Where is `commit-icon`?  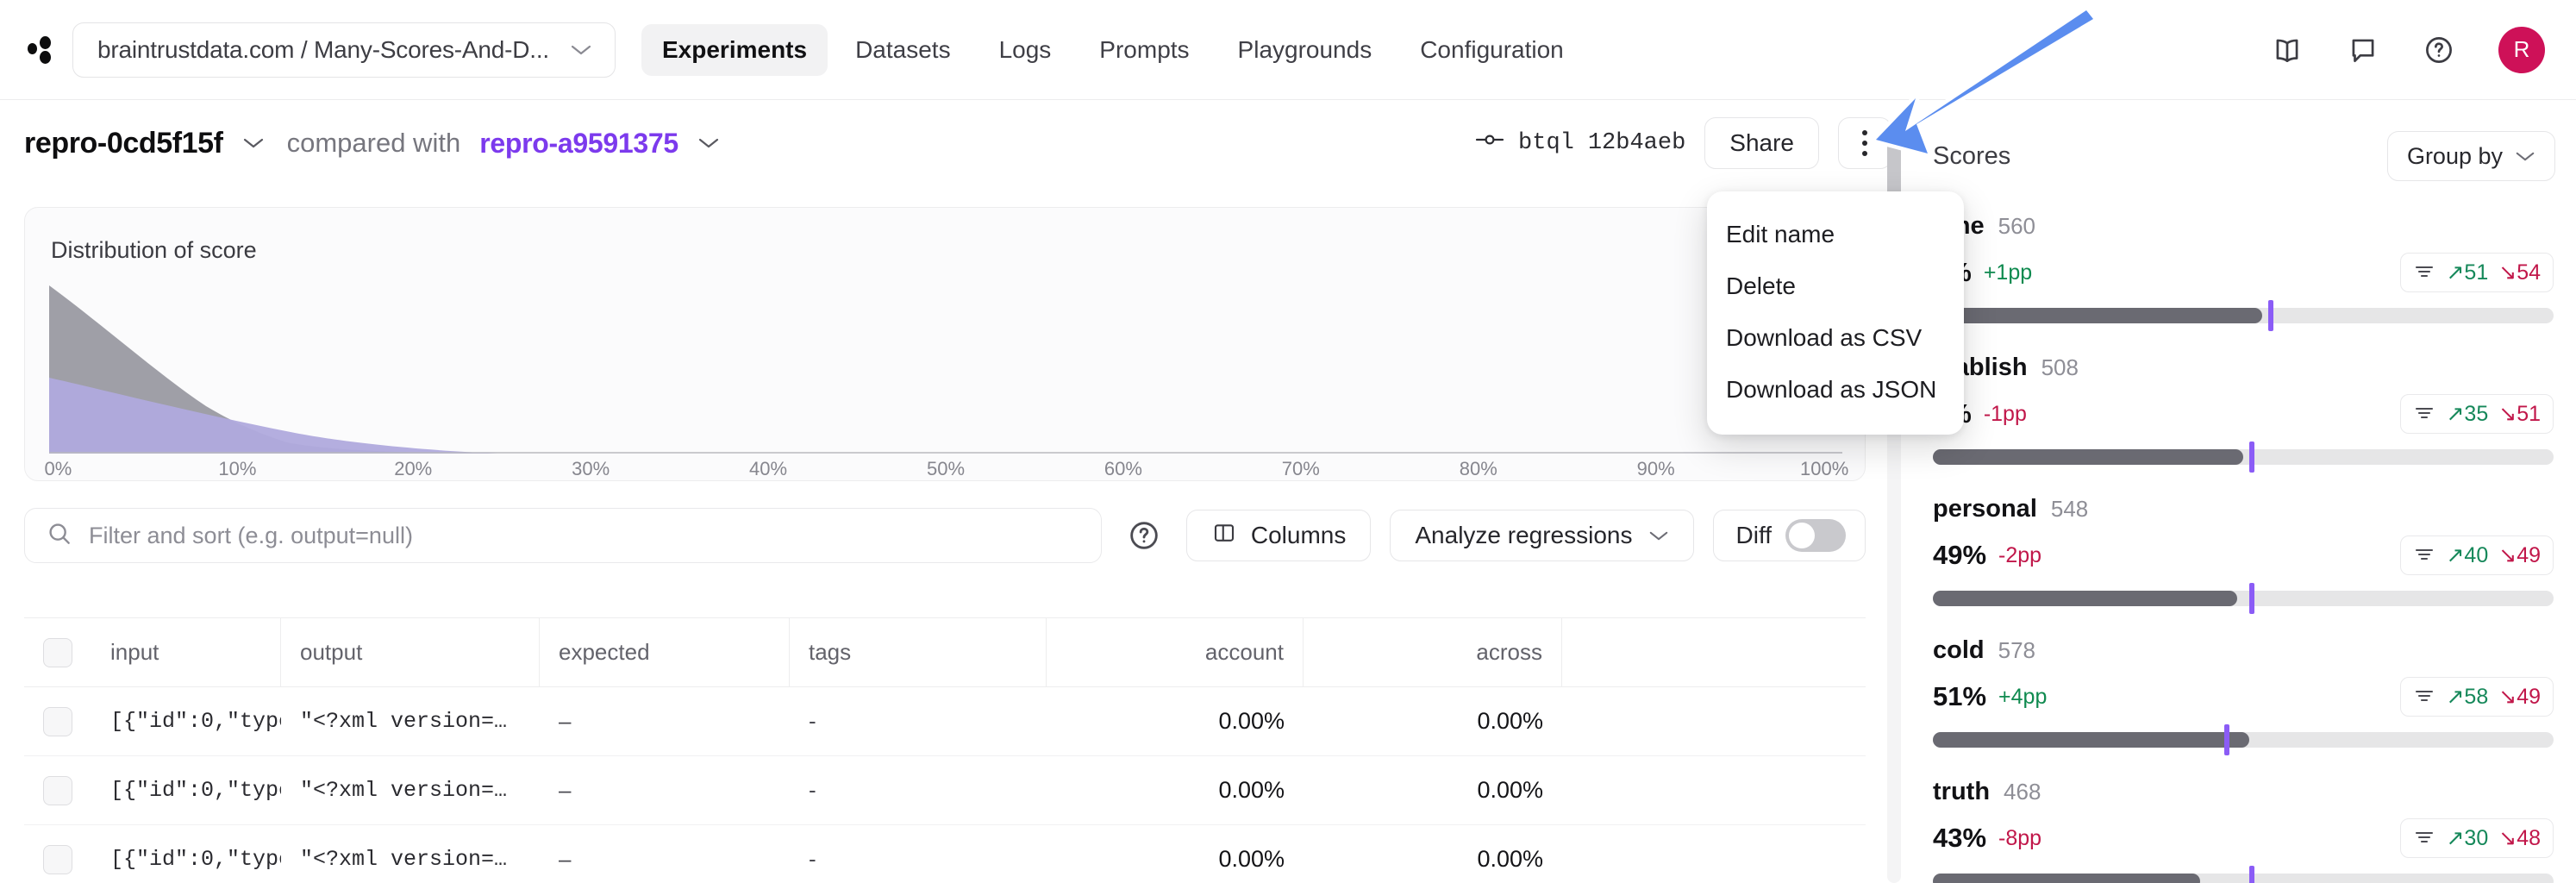 commit-icon is located at coordinates (1489, 144).